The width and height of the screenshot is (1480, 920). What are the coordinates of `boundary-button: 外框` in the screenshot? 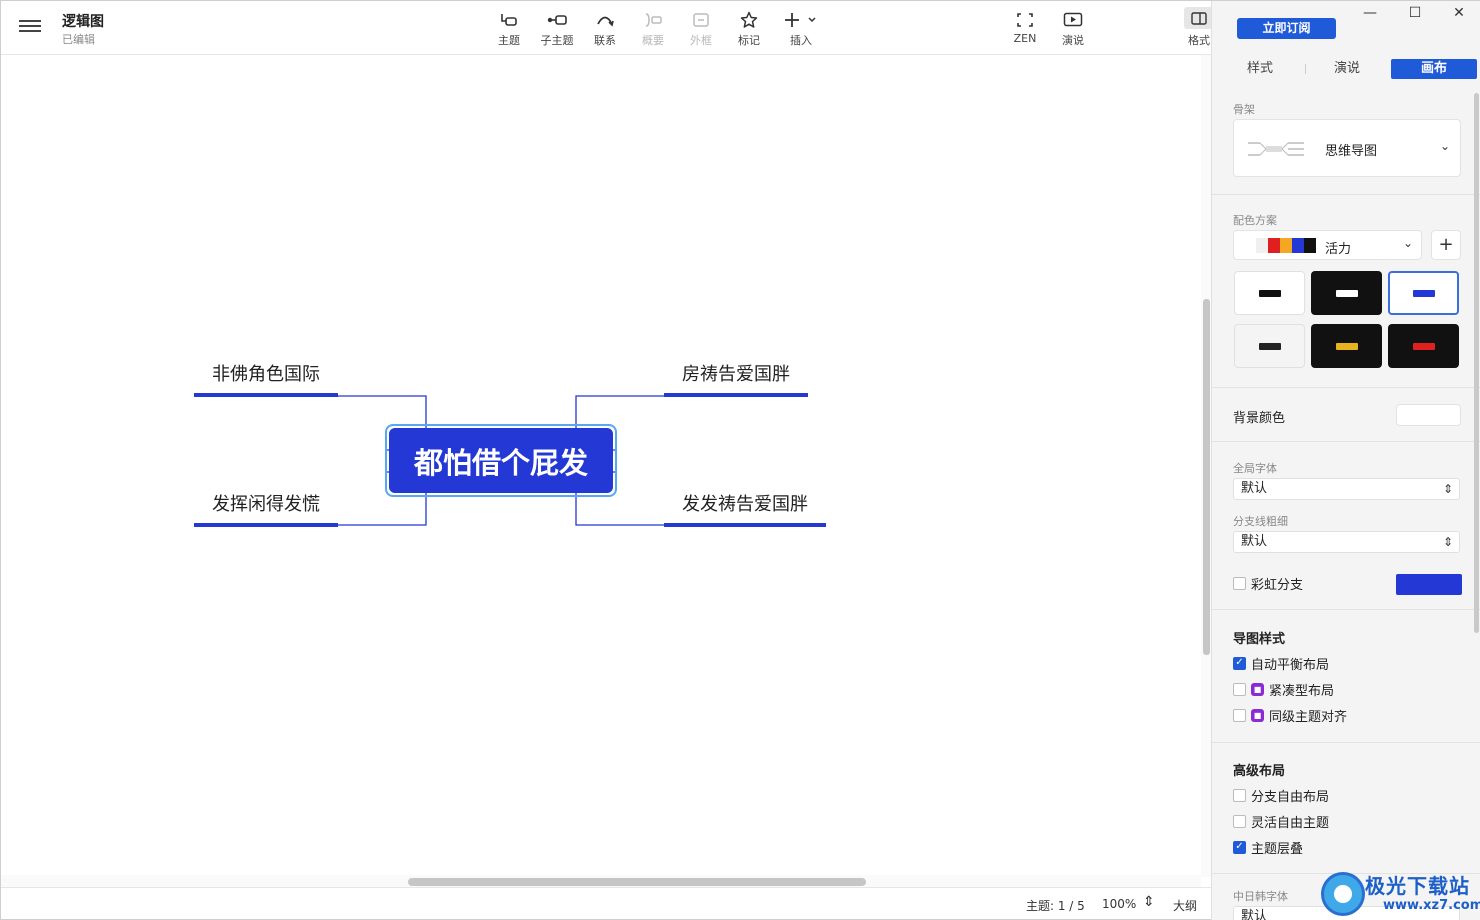 It's located at (701, 28).